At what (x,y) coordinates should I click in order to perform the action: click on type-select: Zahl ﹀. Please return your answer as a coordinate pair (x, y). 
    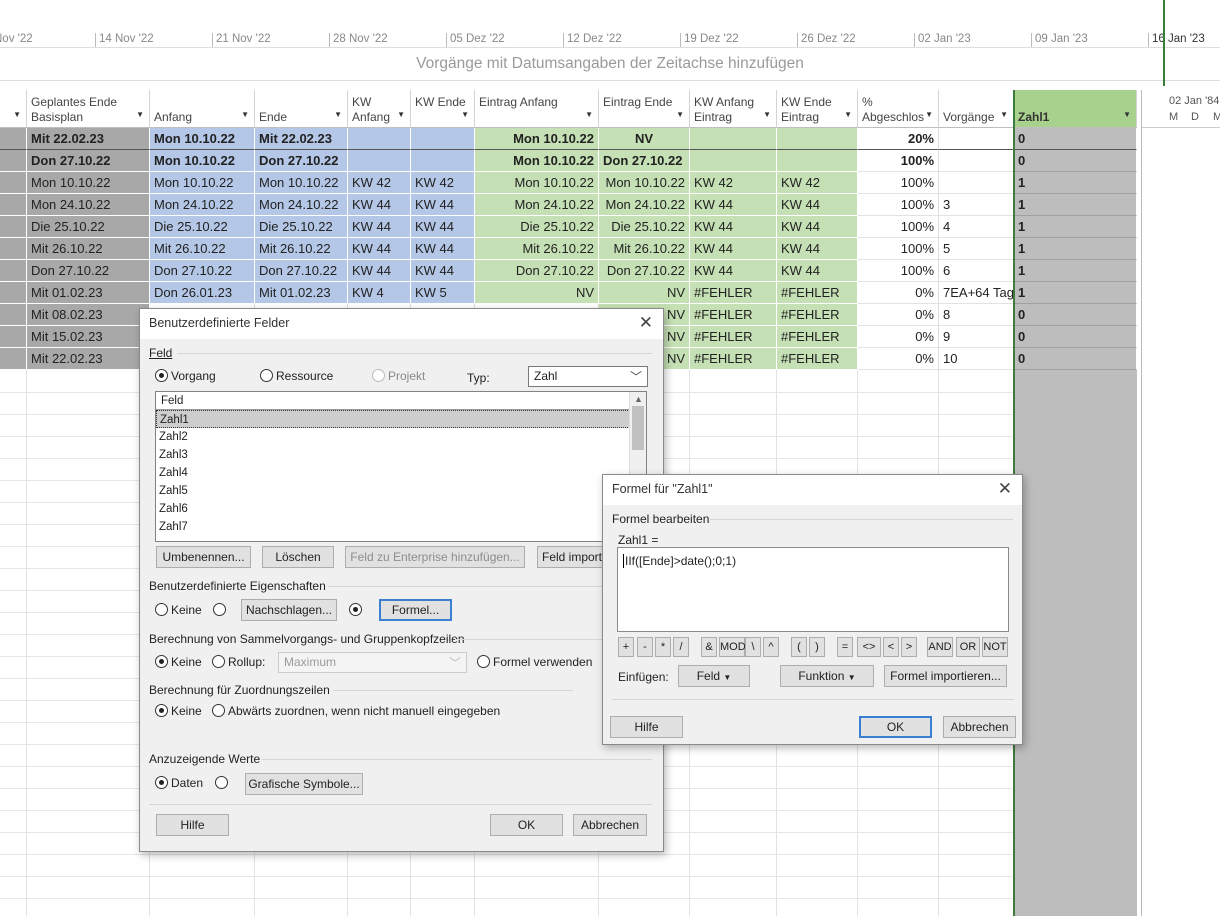
    Looking at the image, I should click on (588, 376).